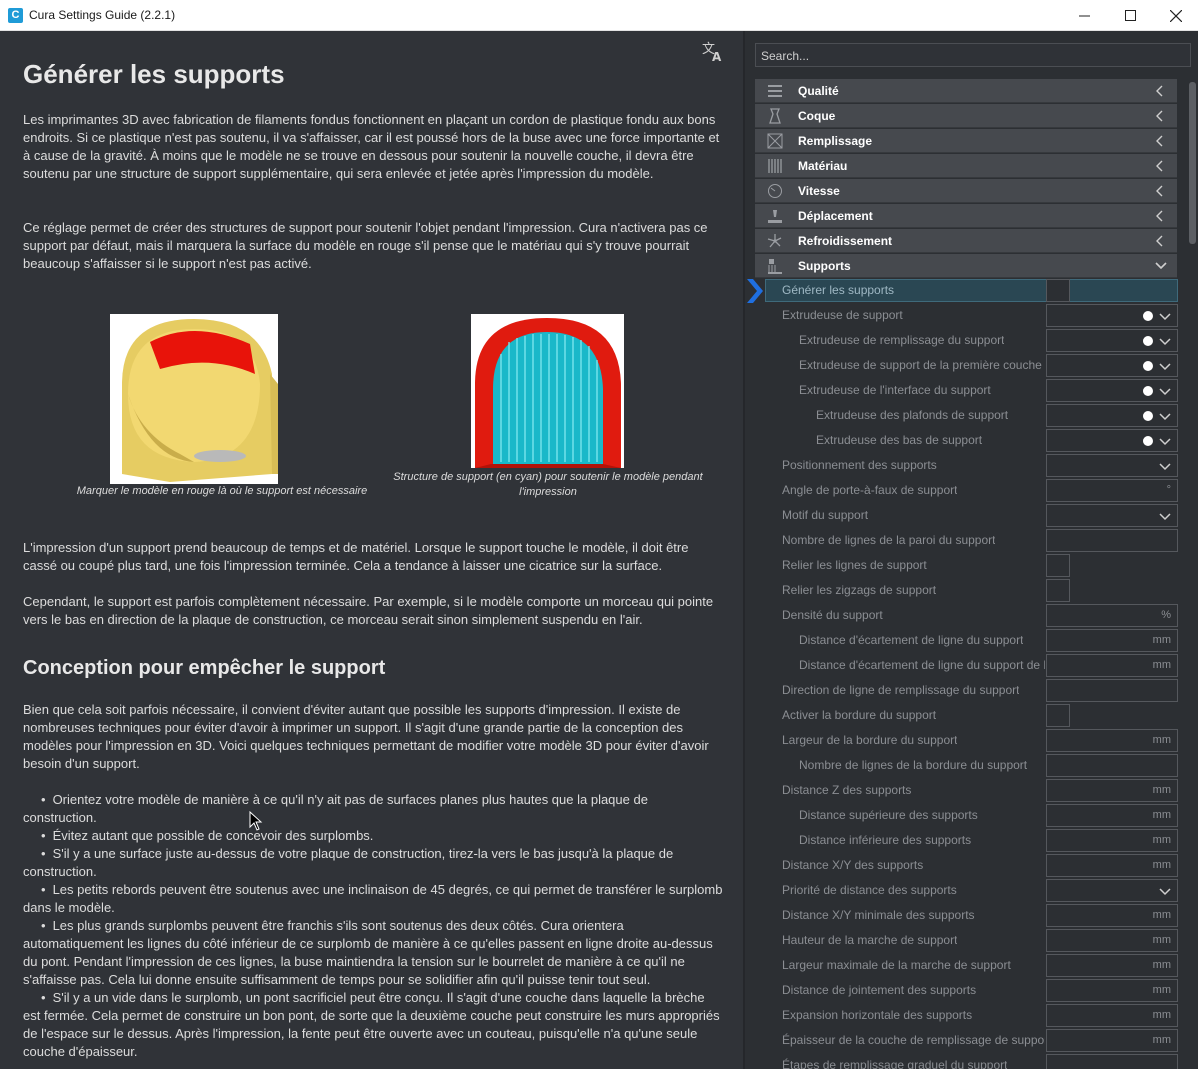 Image resolution: width=1198 pixels, height=1069 pixels. Describe the element at coordinates (1112, 490) in the screenshot. I see `setting-input: °` at that location.